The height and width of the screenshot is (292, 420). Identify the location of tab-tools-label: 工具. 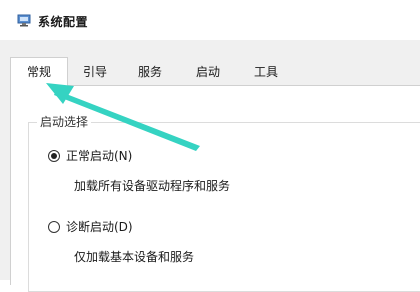
(265, 72).